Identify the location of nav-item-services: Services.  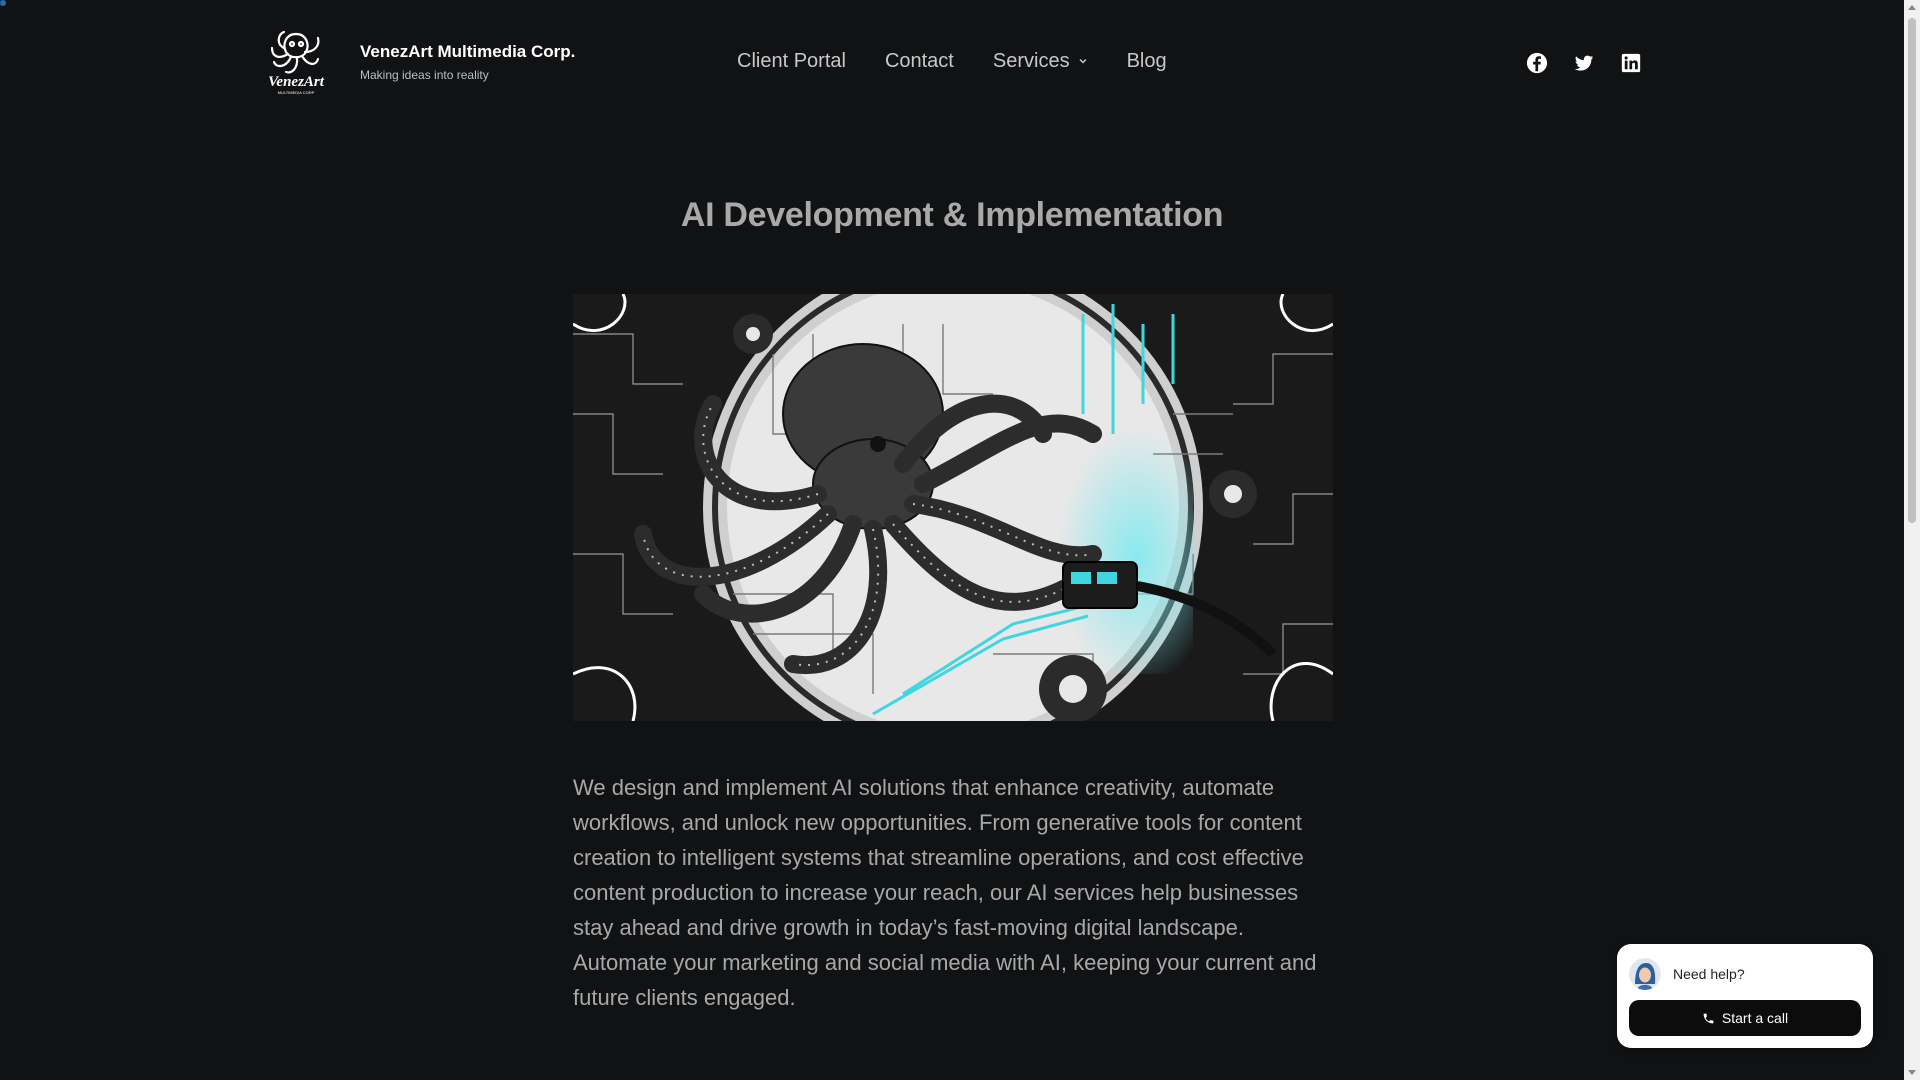
(1040, 61).